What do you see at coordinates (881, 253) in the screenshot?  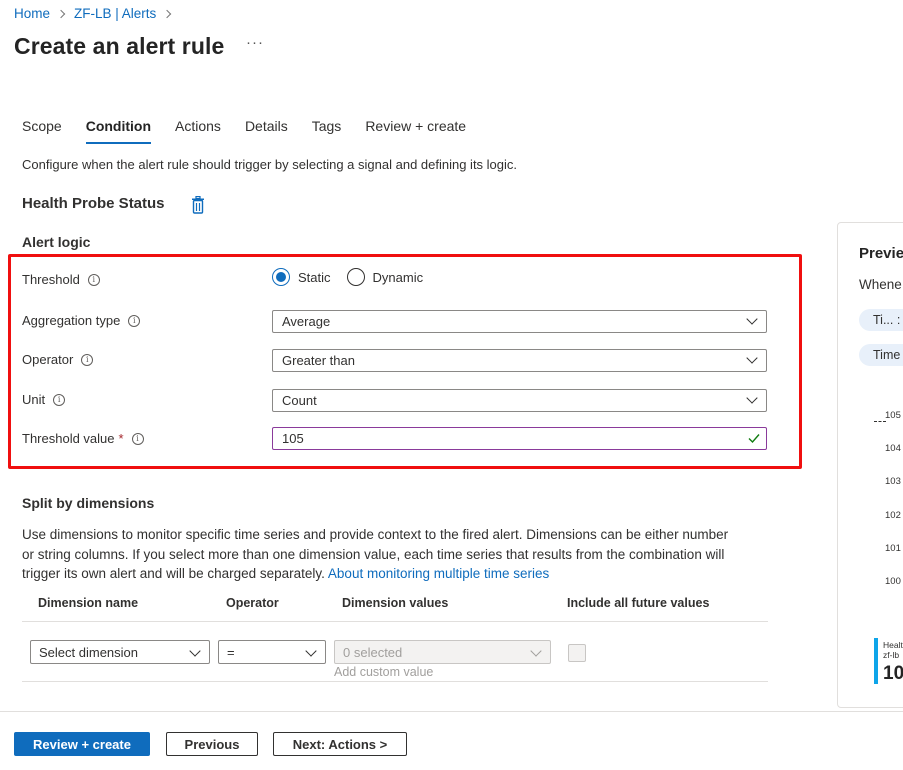 I see `preview-title: Previe` at bounding box center [881, 253].